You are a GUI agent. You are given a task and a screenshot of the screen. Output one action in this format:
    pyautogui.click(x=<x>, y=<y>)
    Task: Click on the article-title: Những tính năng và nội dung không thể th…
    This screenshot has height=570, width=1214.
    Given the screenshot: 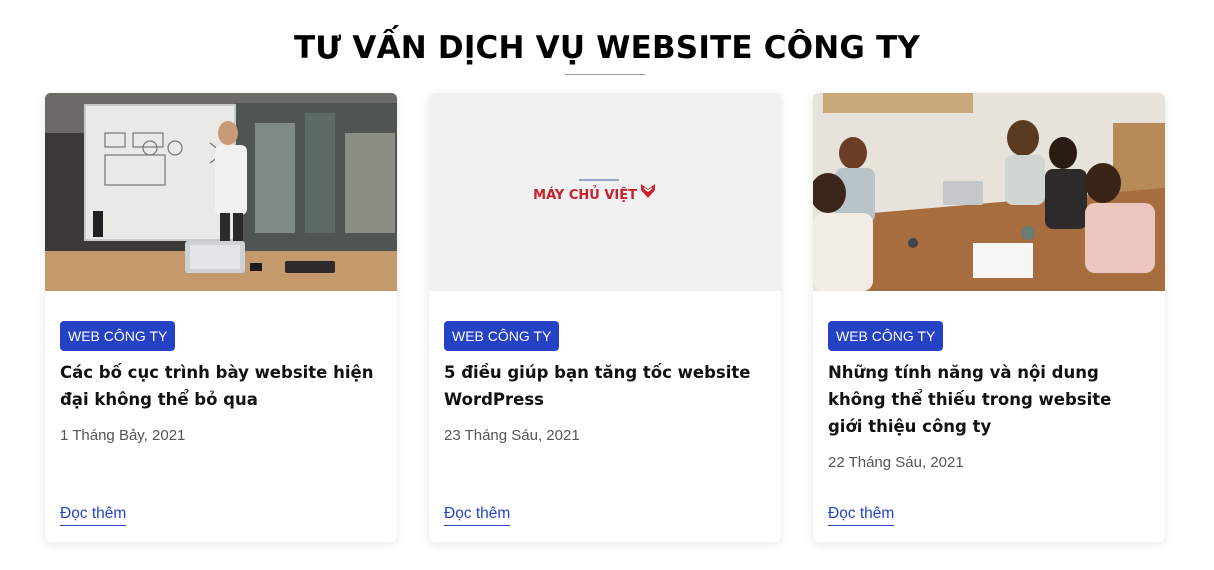 What is the action you would take?
    pyautogui.click(x=985, y=399)
    